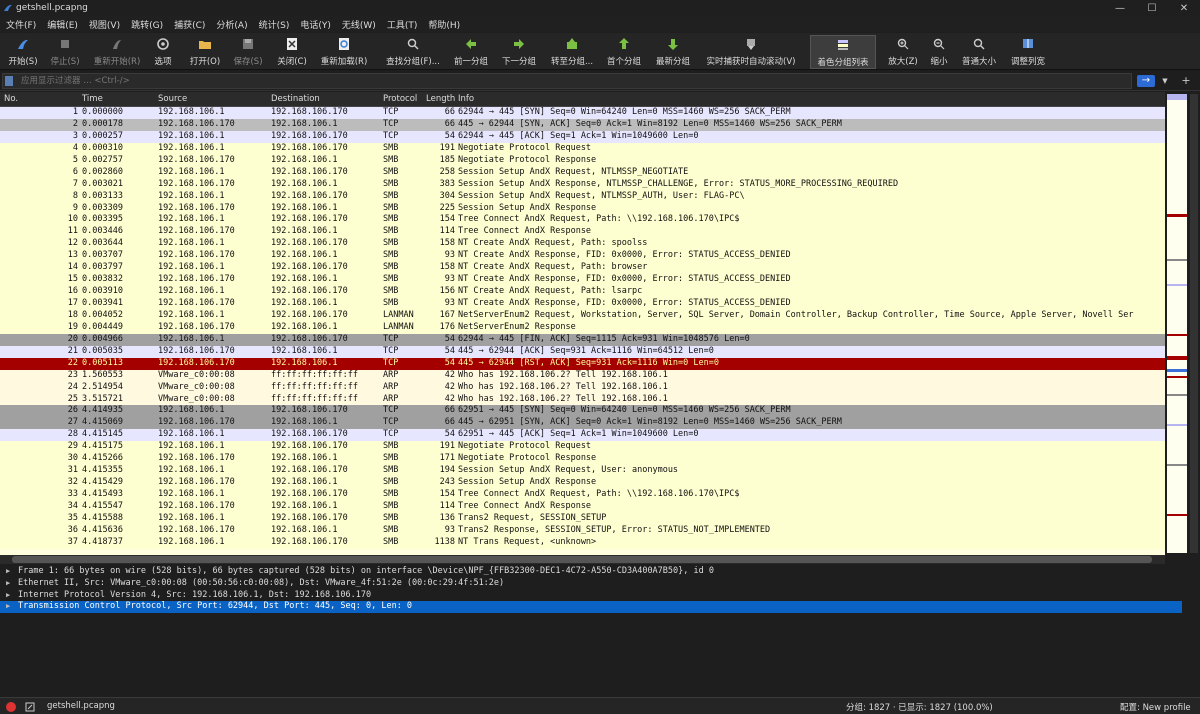 The image size is (1200, 714). What do you see at coordinates (751, 52) in the screenshot?
I see `autoscroll-button: 实时捕获时自动滚动(V)` at bounding box center [751, 52].